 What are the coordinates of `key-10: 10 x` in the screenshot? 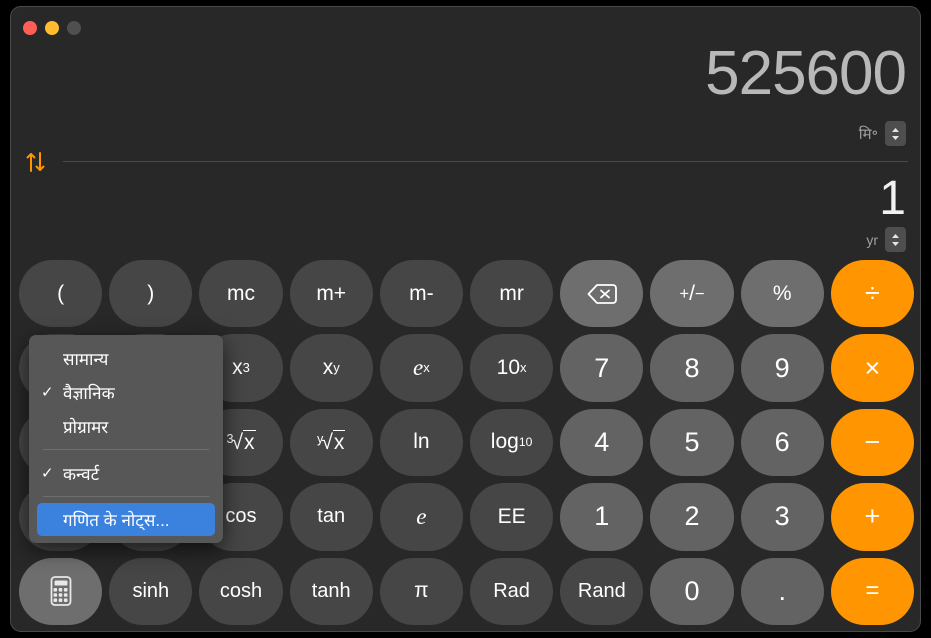 It's located at (511, 368).